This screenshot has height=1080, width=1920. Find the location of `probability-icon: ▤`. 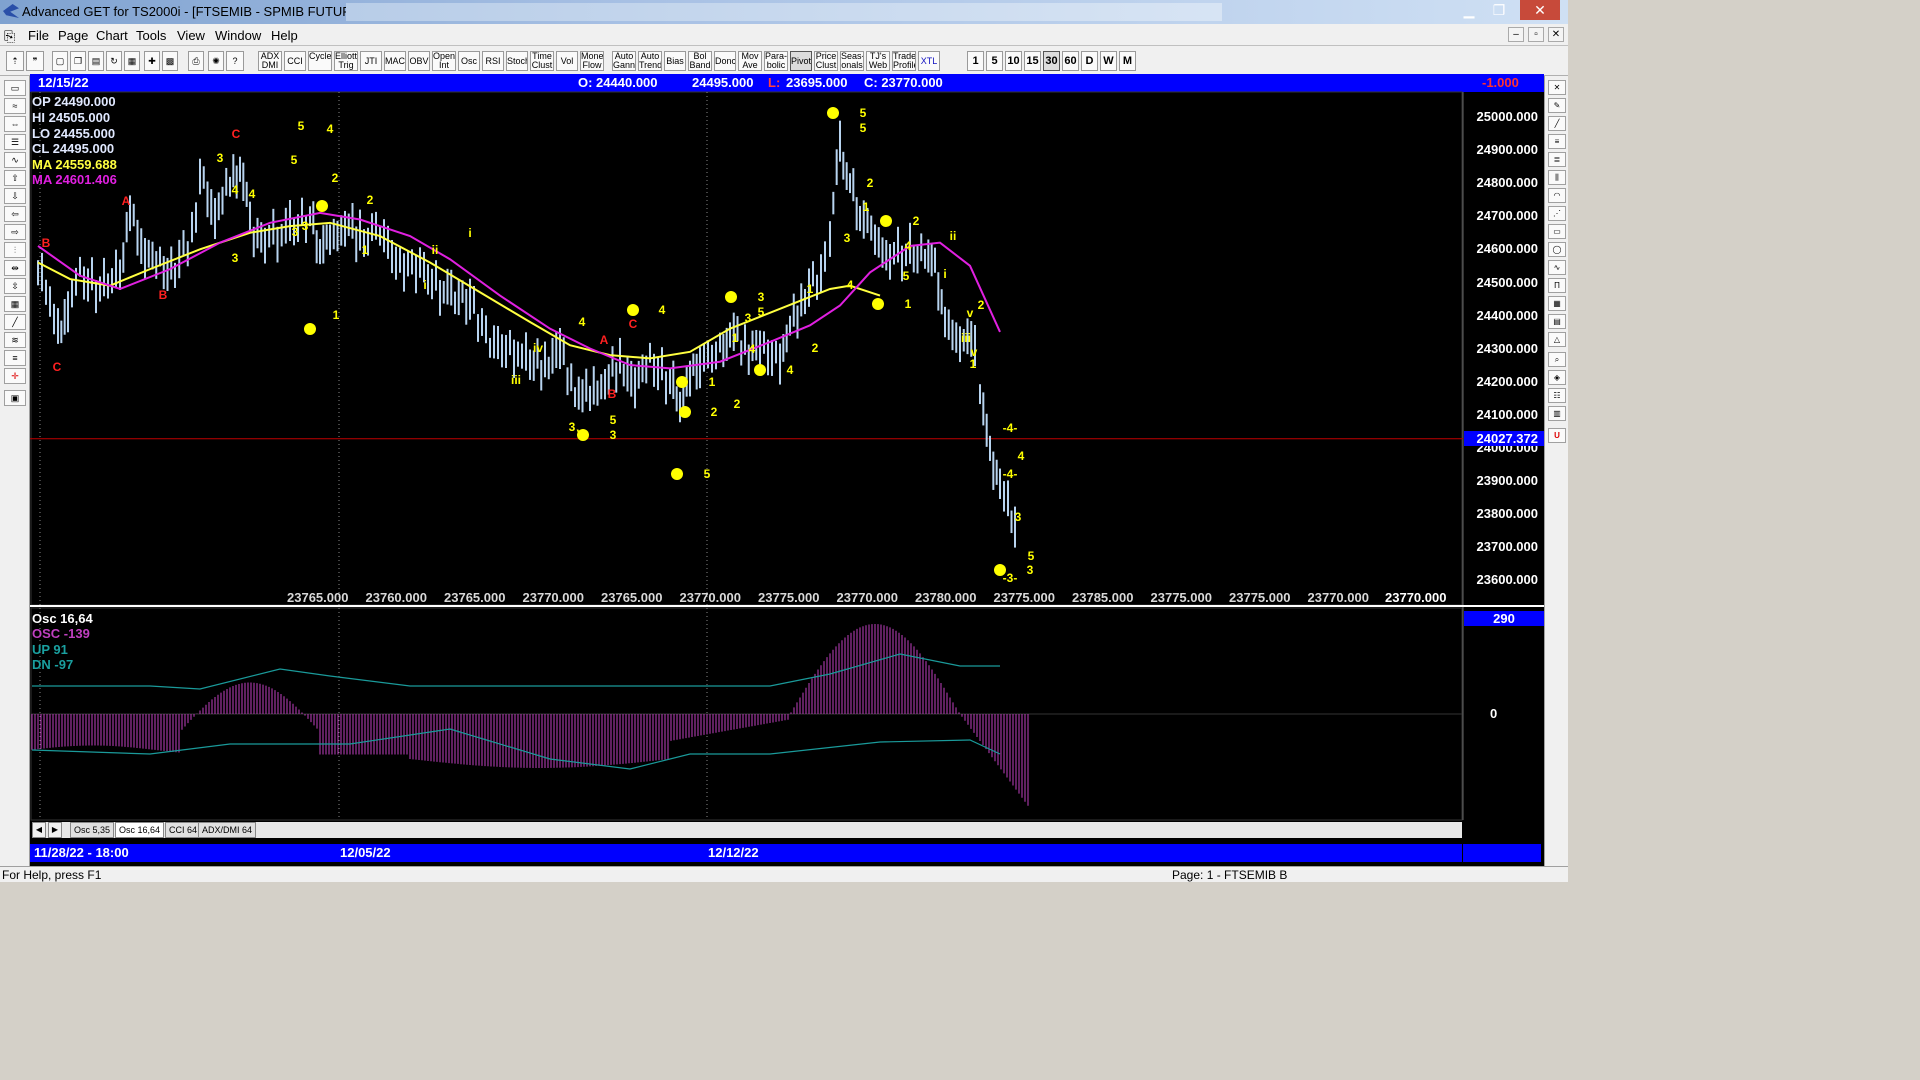

probability-icon: ▤ is located at coordinates (1557, 321).